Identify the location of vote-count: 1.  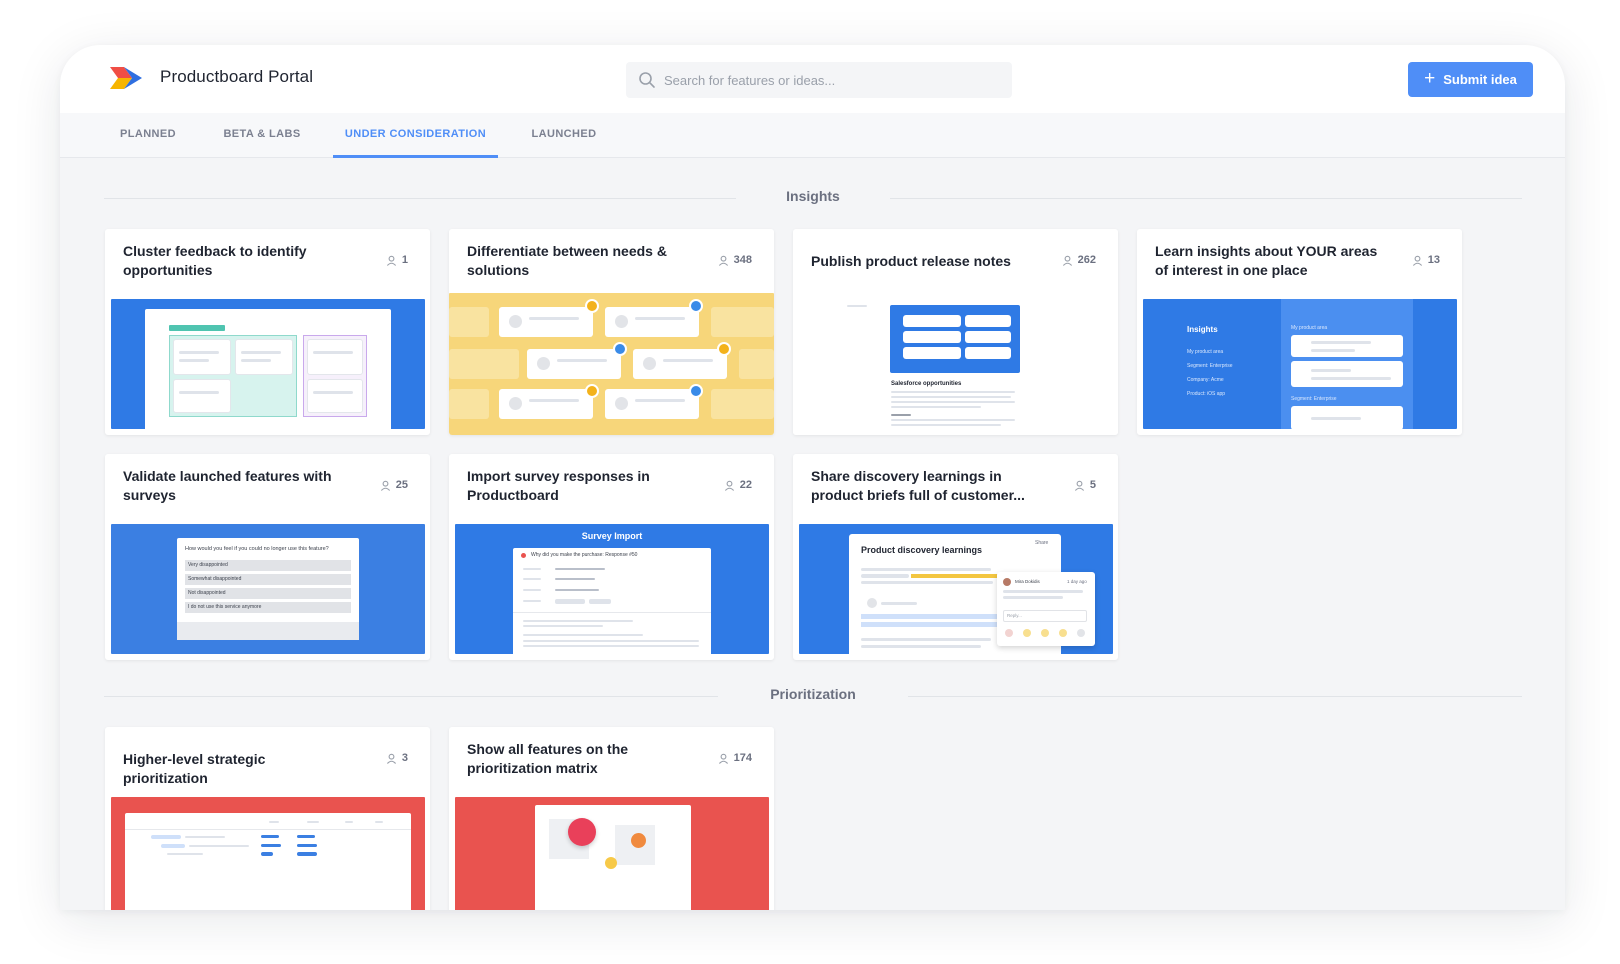
(397, 260).